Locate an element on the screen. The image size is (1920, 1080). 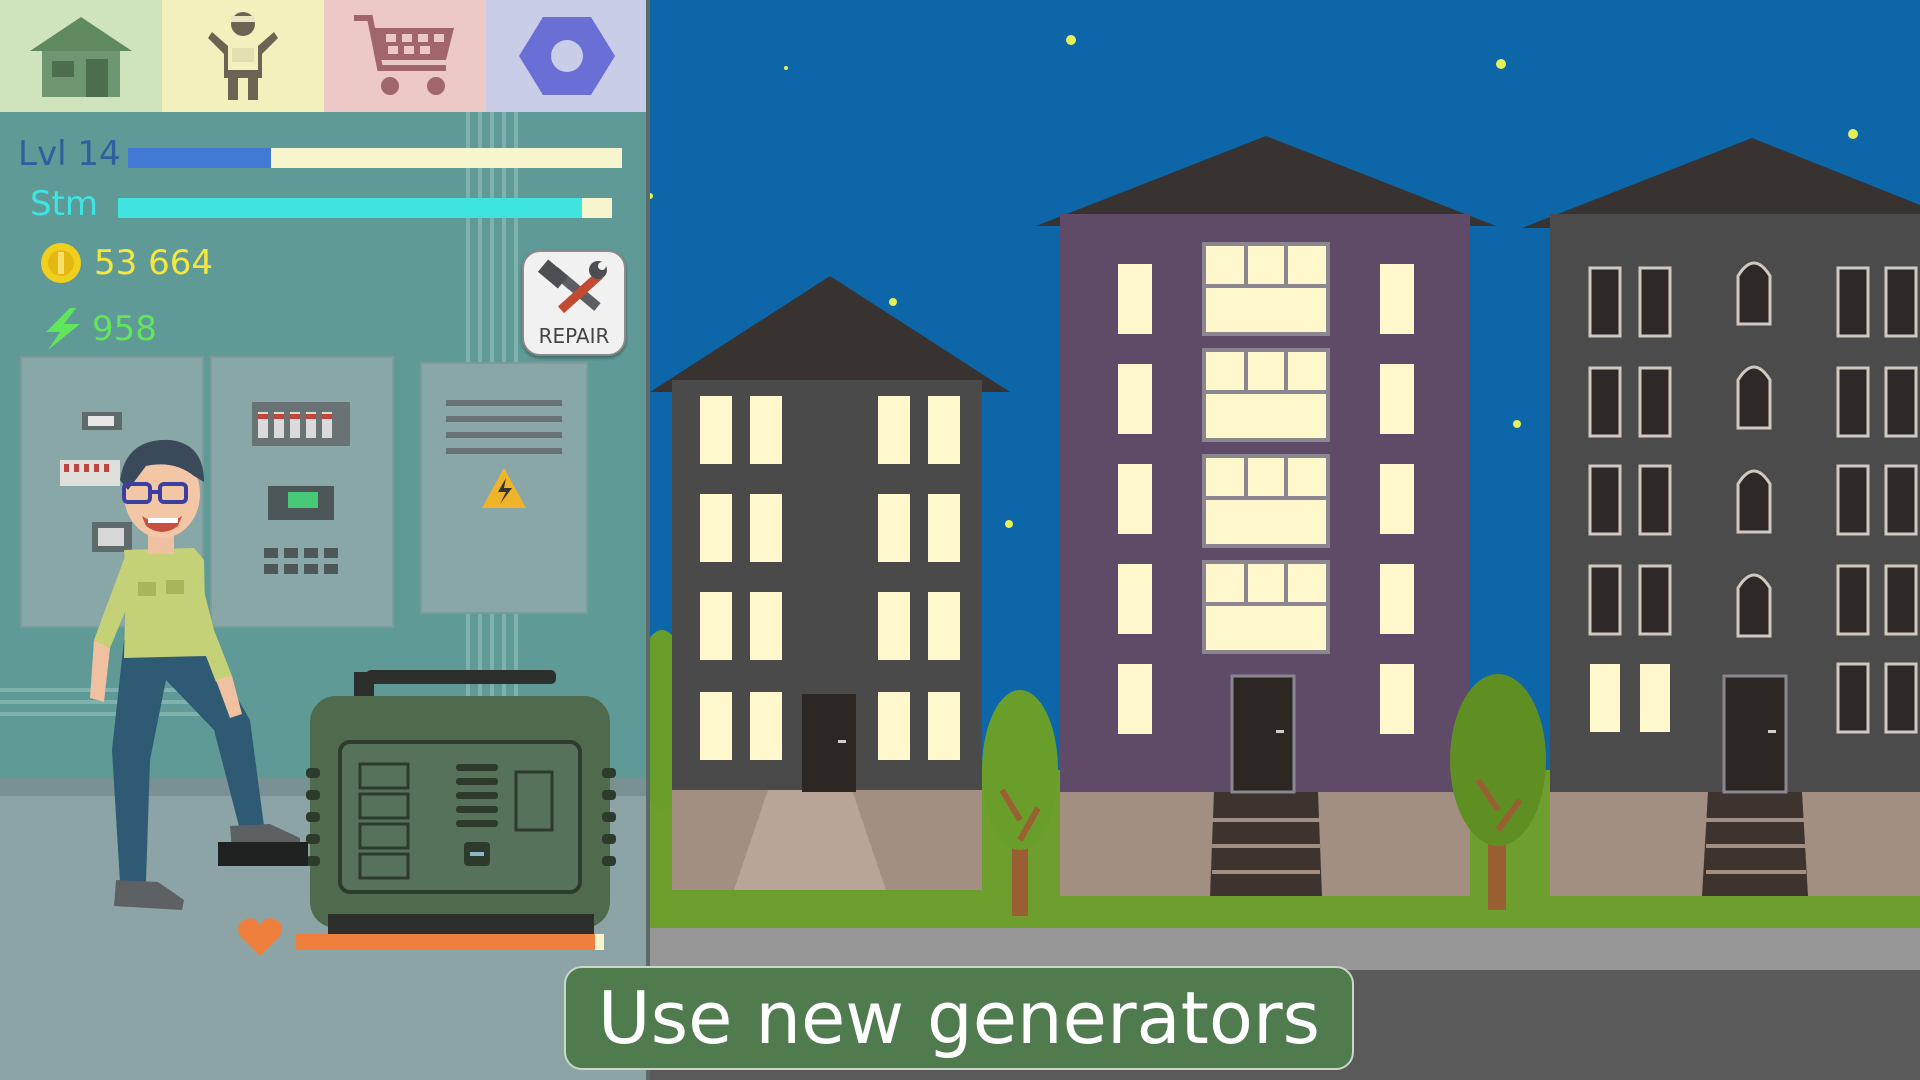
energy-value: 958 is located at coordinates (124, 329).